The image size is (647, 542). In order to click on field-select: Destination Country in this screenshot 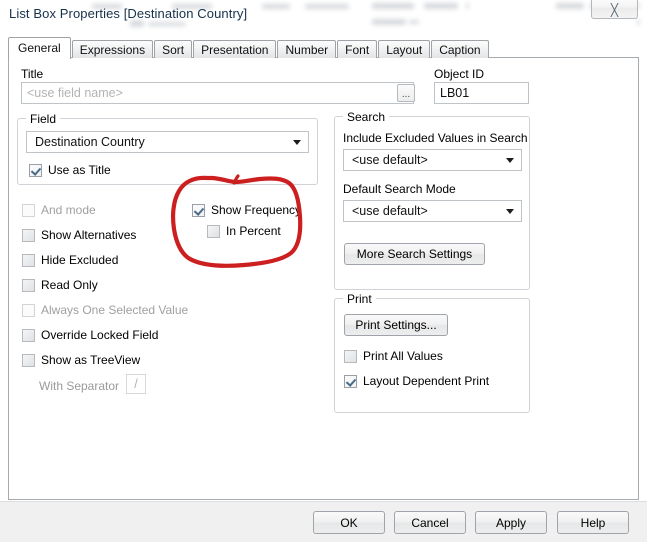, I will do `click(167, 142)`.